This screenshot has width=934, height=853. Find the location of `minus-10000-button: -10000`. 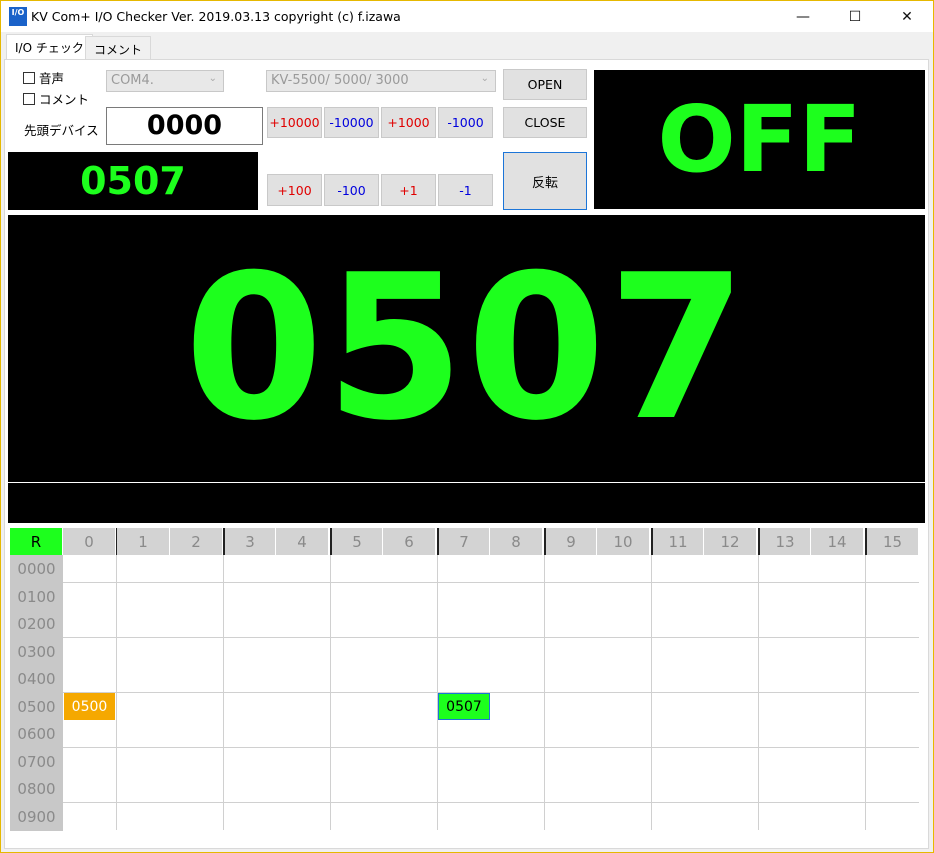

minus-10000-button: -10000 is located at coordinates (351, 122).